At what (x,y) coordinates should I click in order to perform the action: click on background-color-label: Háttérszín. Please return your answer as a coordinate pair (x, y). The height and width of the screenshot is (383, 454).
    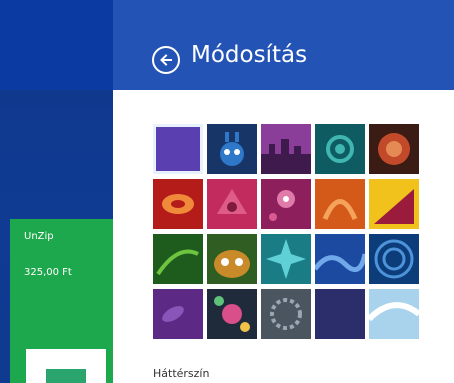
    Looking at the image, I should click on (181, 373).